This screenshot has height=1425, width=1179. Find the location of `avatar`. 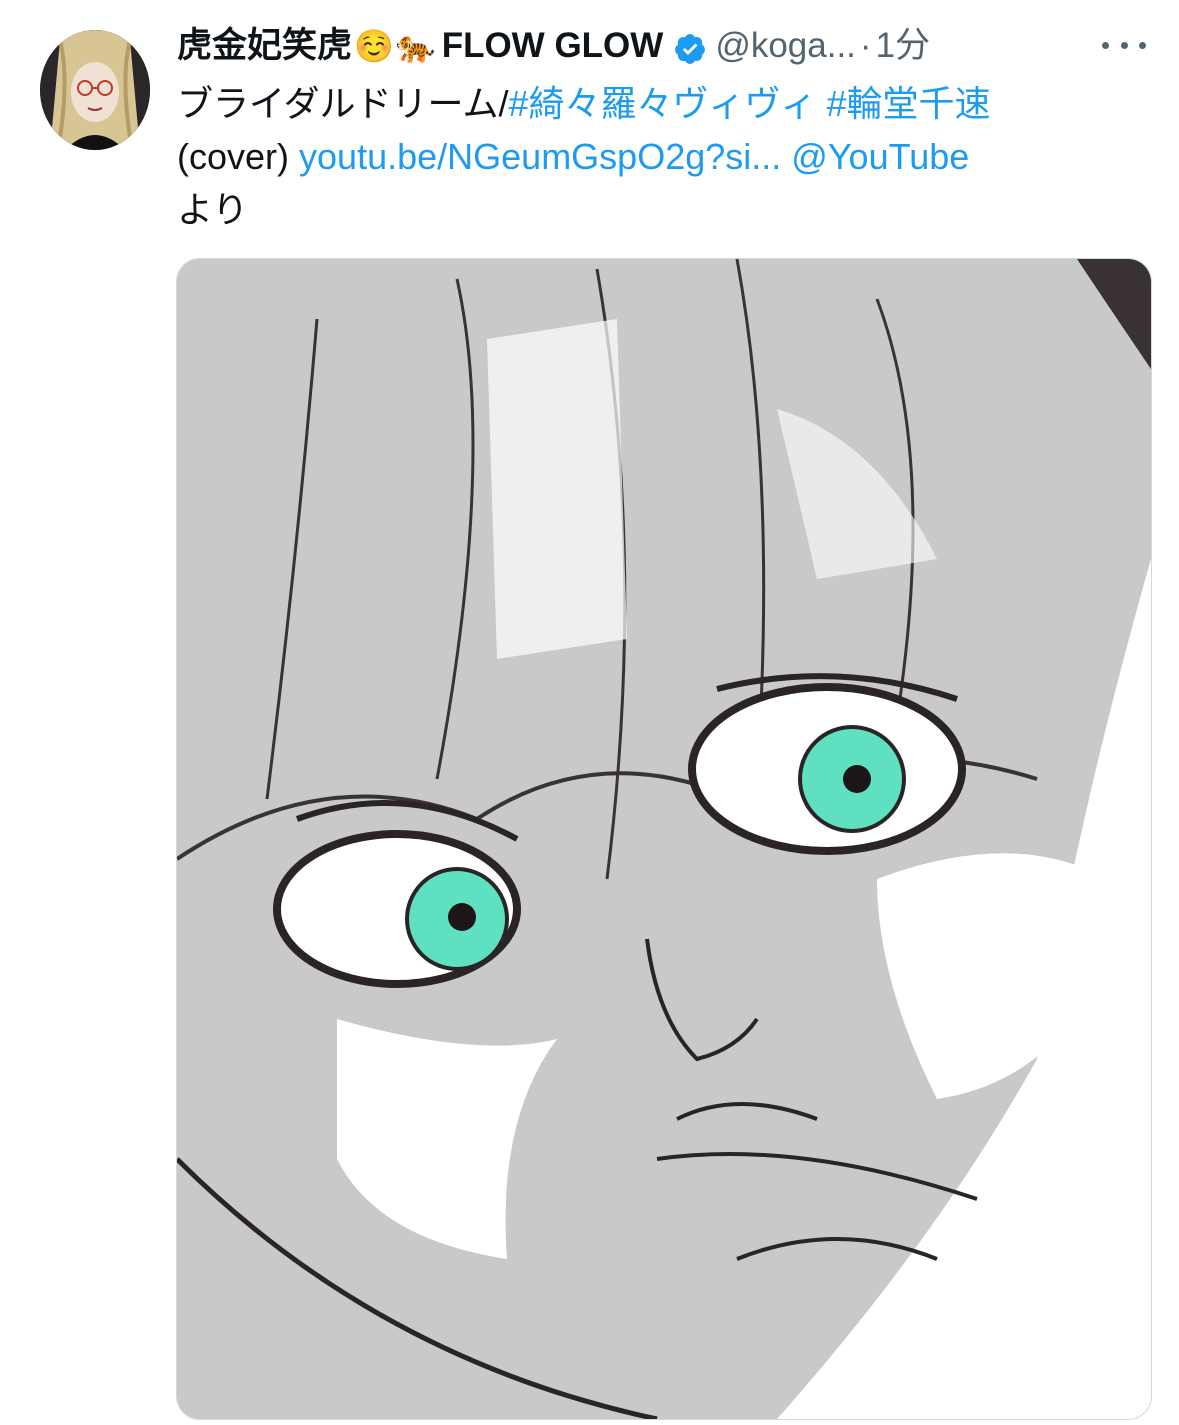

avatar is located at coordinates (95, 90).